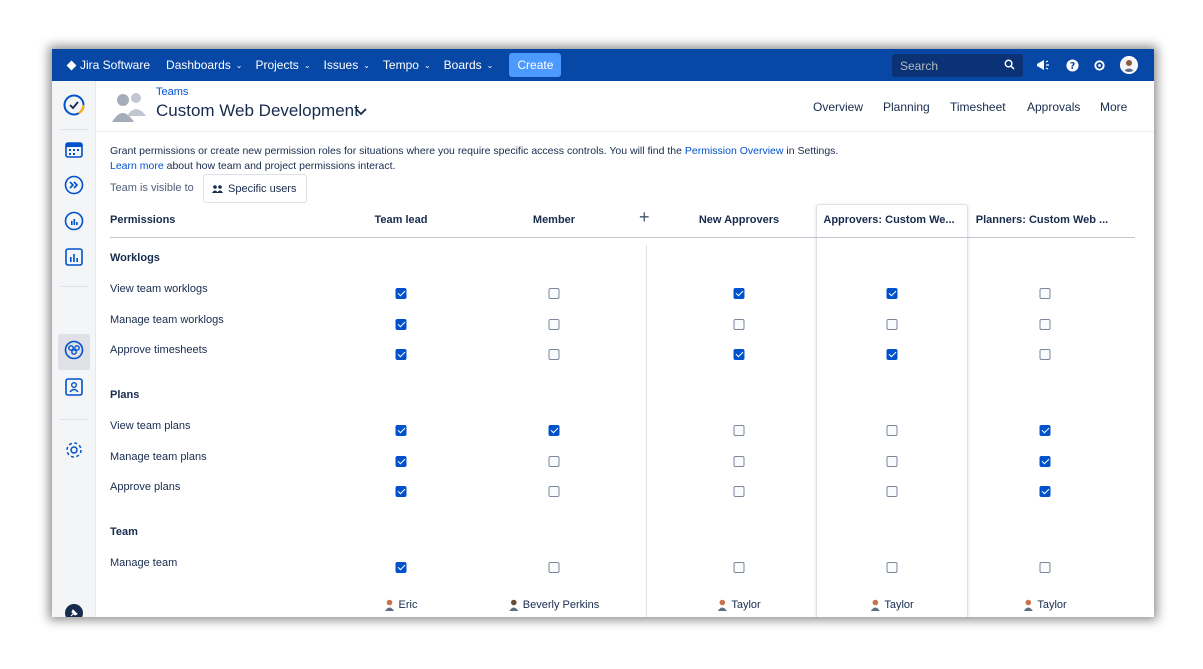  What do you see at coordinates (159, 350) in the screenshot?
I see `permission-label-approve-timesheets: Approve timesheets` at bounding box center [159, 350].